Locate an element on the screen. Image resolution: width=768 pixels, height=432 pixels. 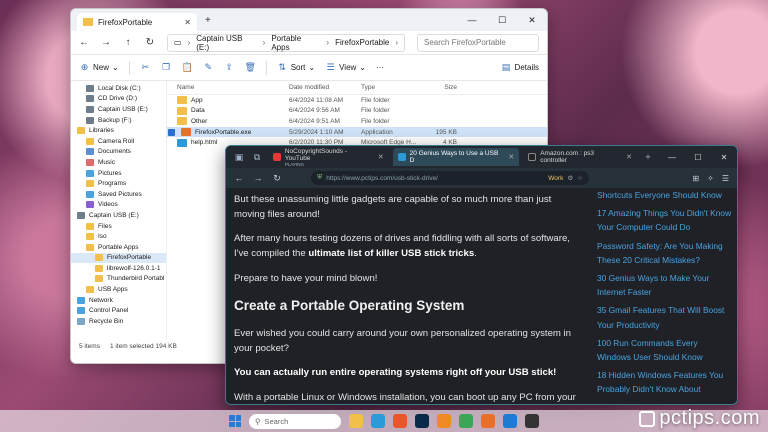
start-button is located at coordinates (235, 421).